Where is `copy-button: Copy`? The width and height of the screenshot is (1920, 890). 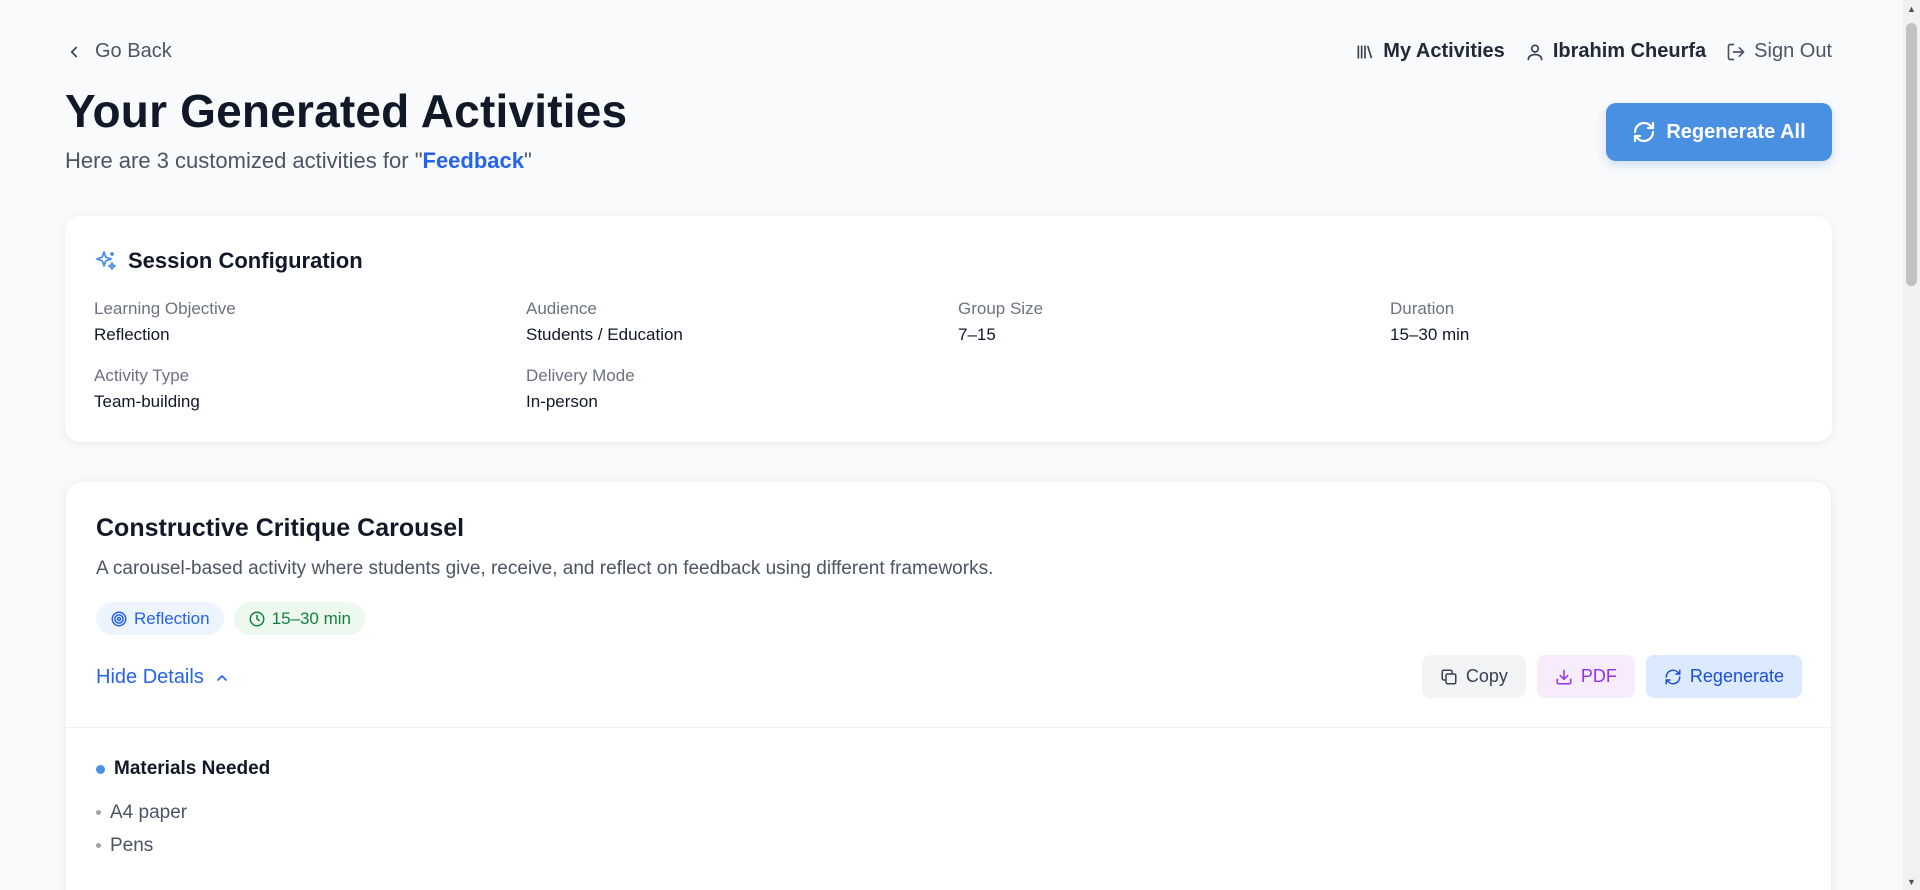 copy-button: Copy is located at coordinates (1473, 676).